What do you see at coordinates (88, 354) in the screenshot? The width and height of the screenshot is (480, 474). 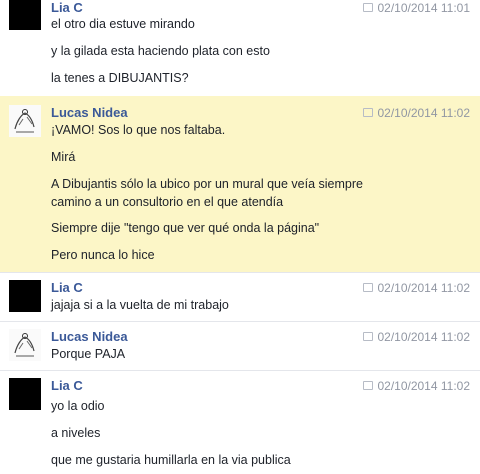 I see `message-text: Porque PAJA` at bounding box center [88, 354].